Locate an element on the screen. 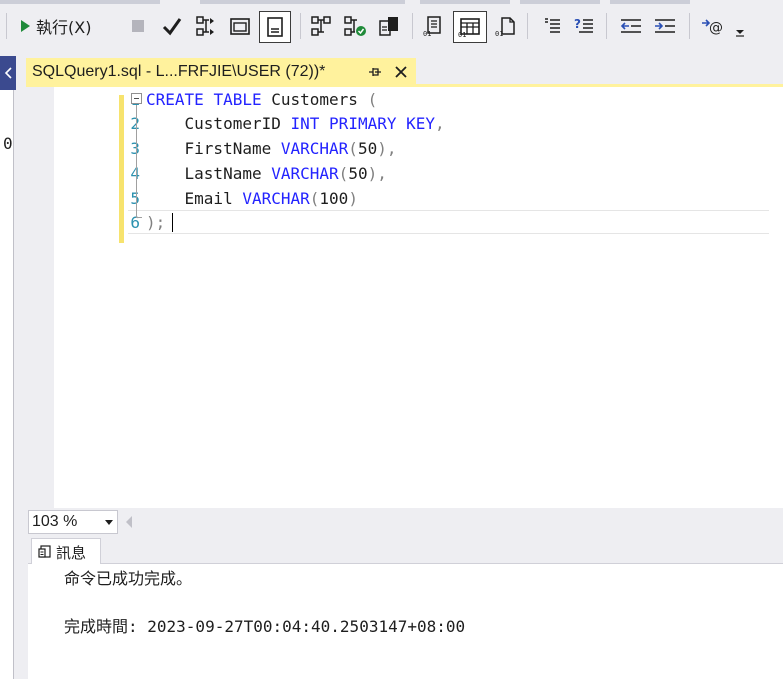  outline-fold-line is located at coordinates (136, 161).